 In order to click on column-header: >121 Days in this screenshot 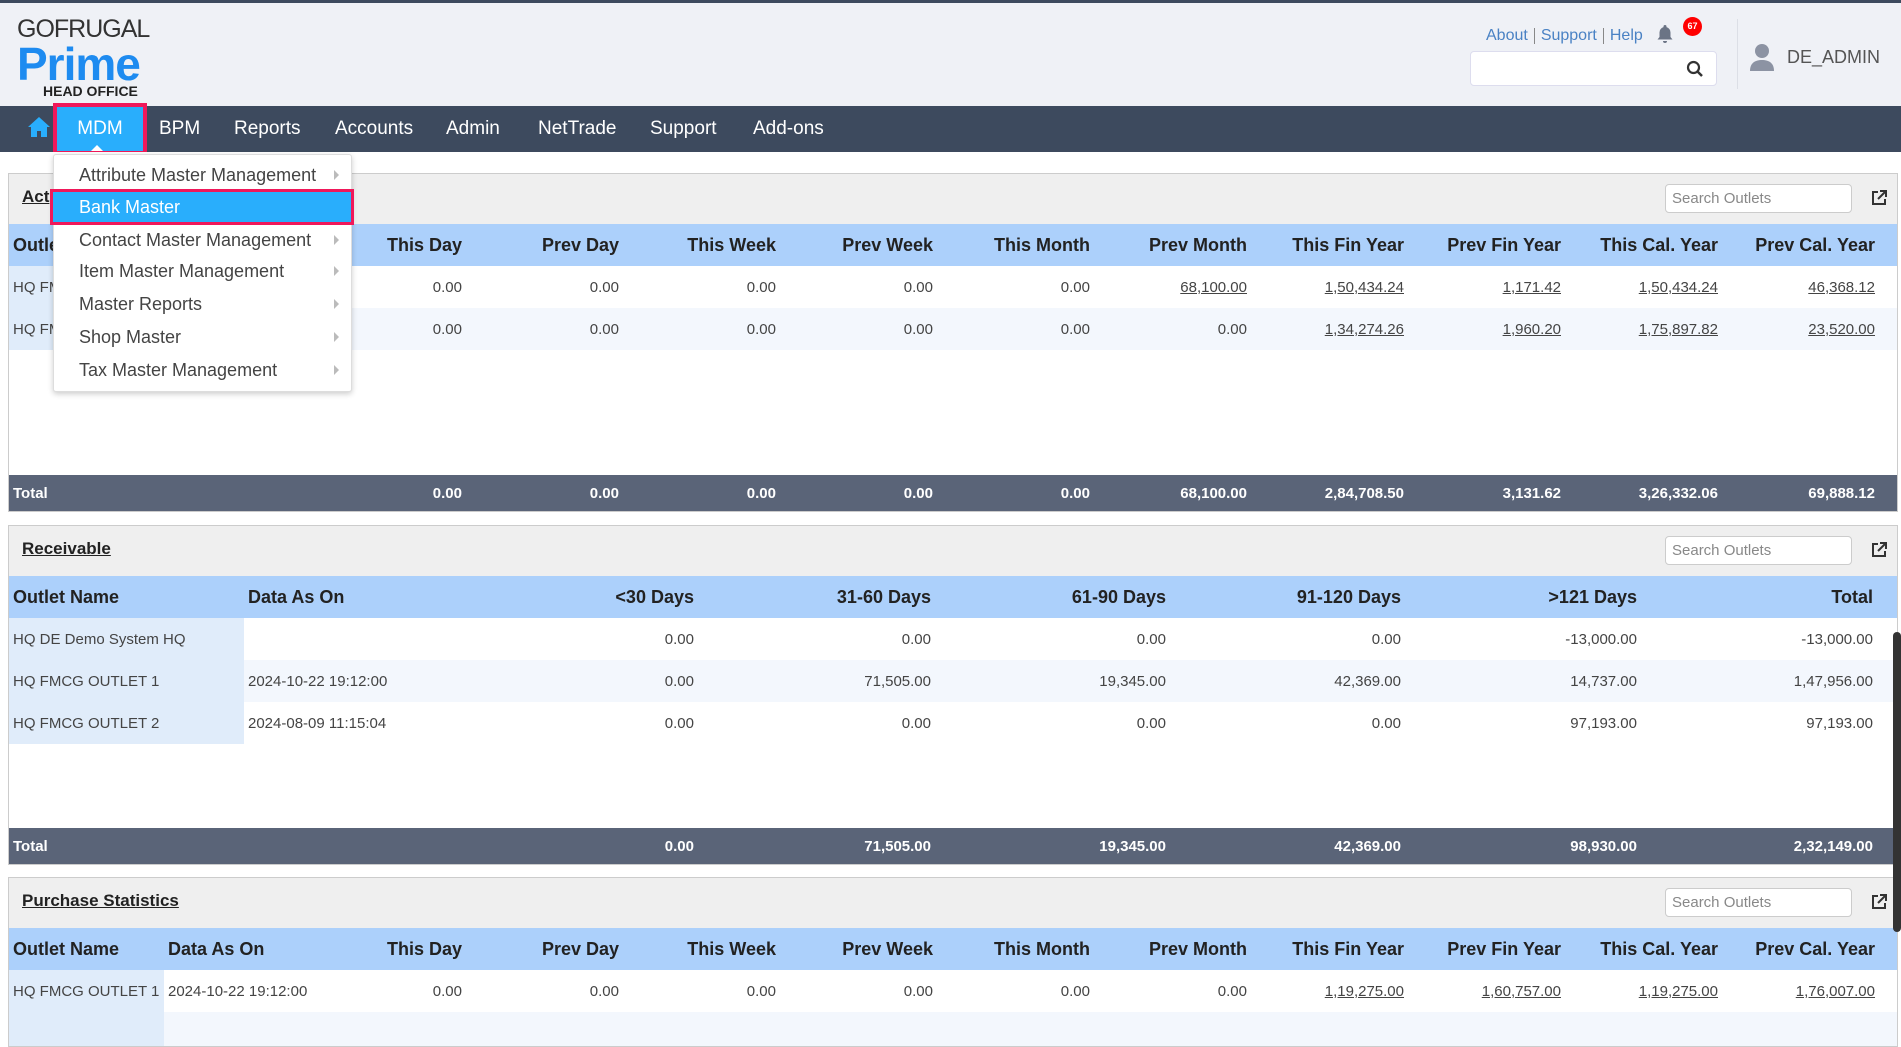, I will do `click(1523, 597)`.